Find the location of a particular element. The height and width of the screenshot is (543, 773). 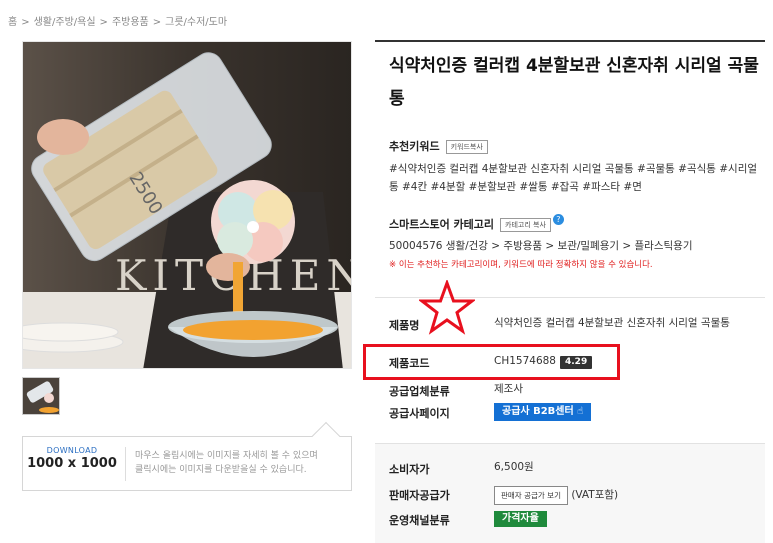

thumbnail-image is located at coordinates (41, 396).